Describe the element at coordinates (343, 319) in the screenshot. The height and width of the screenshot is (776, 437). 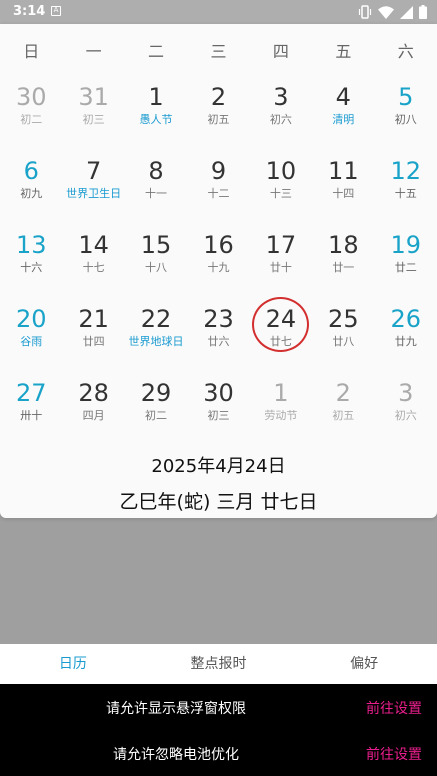
I see `day-number: 25` at that location.